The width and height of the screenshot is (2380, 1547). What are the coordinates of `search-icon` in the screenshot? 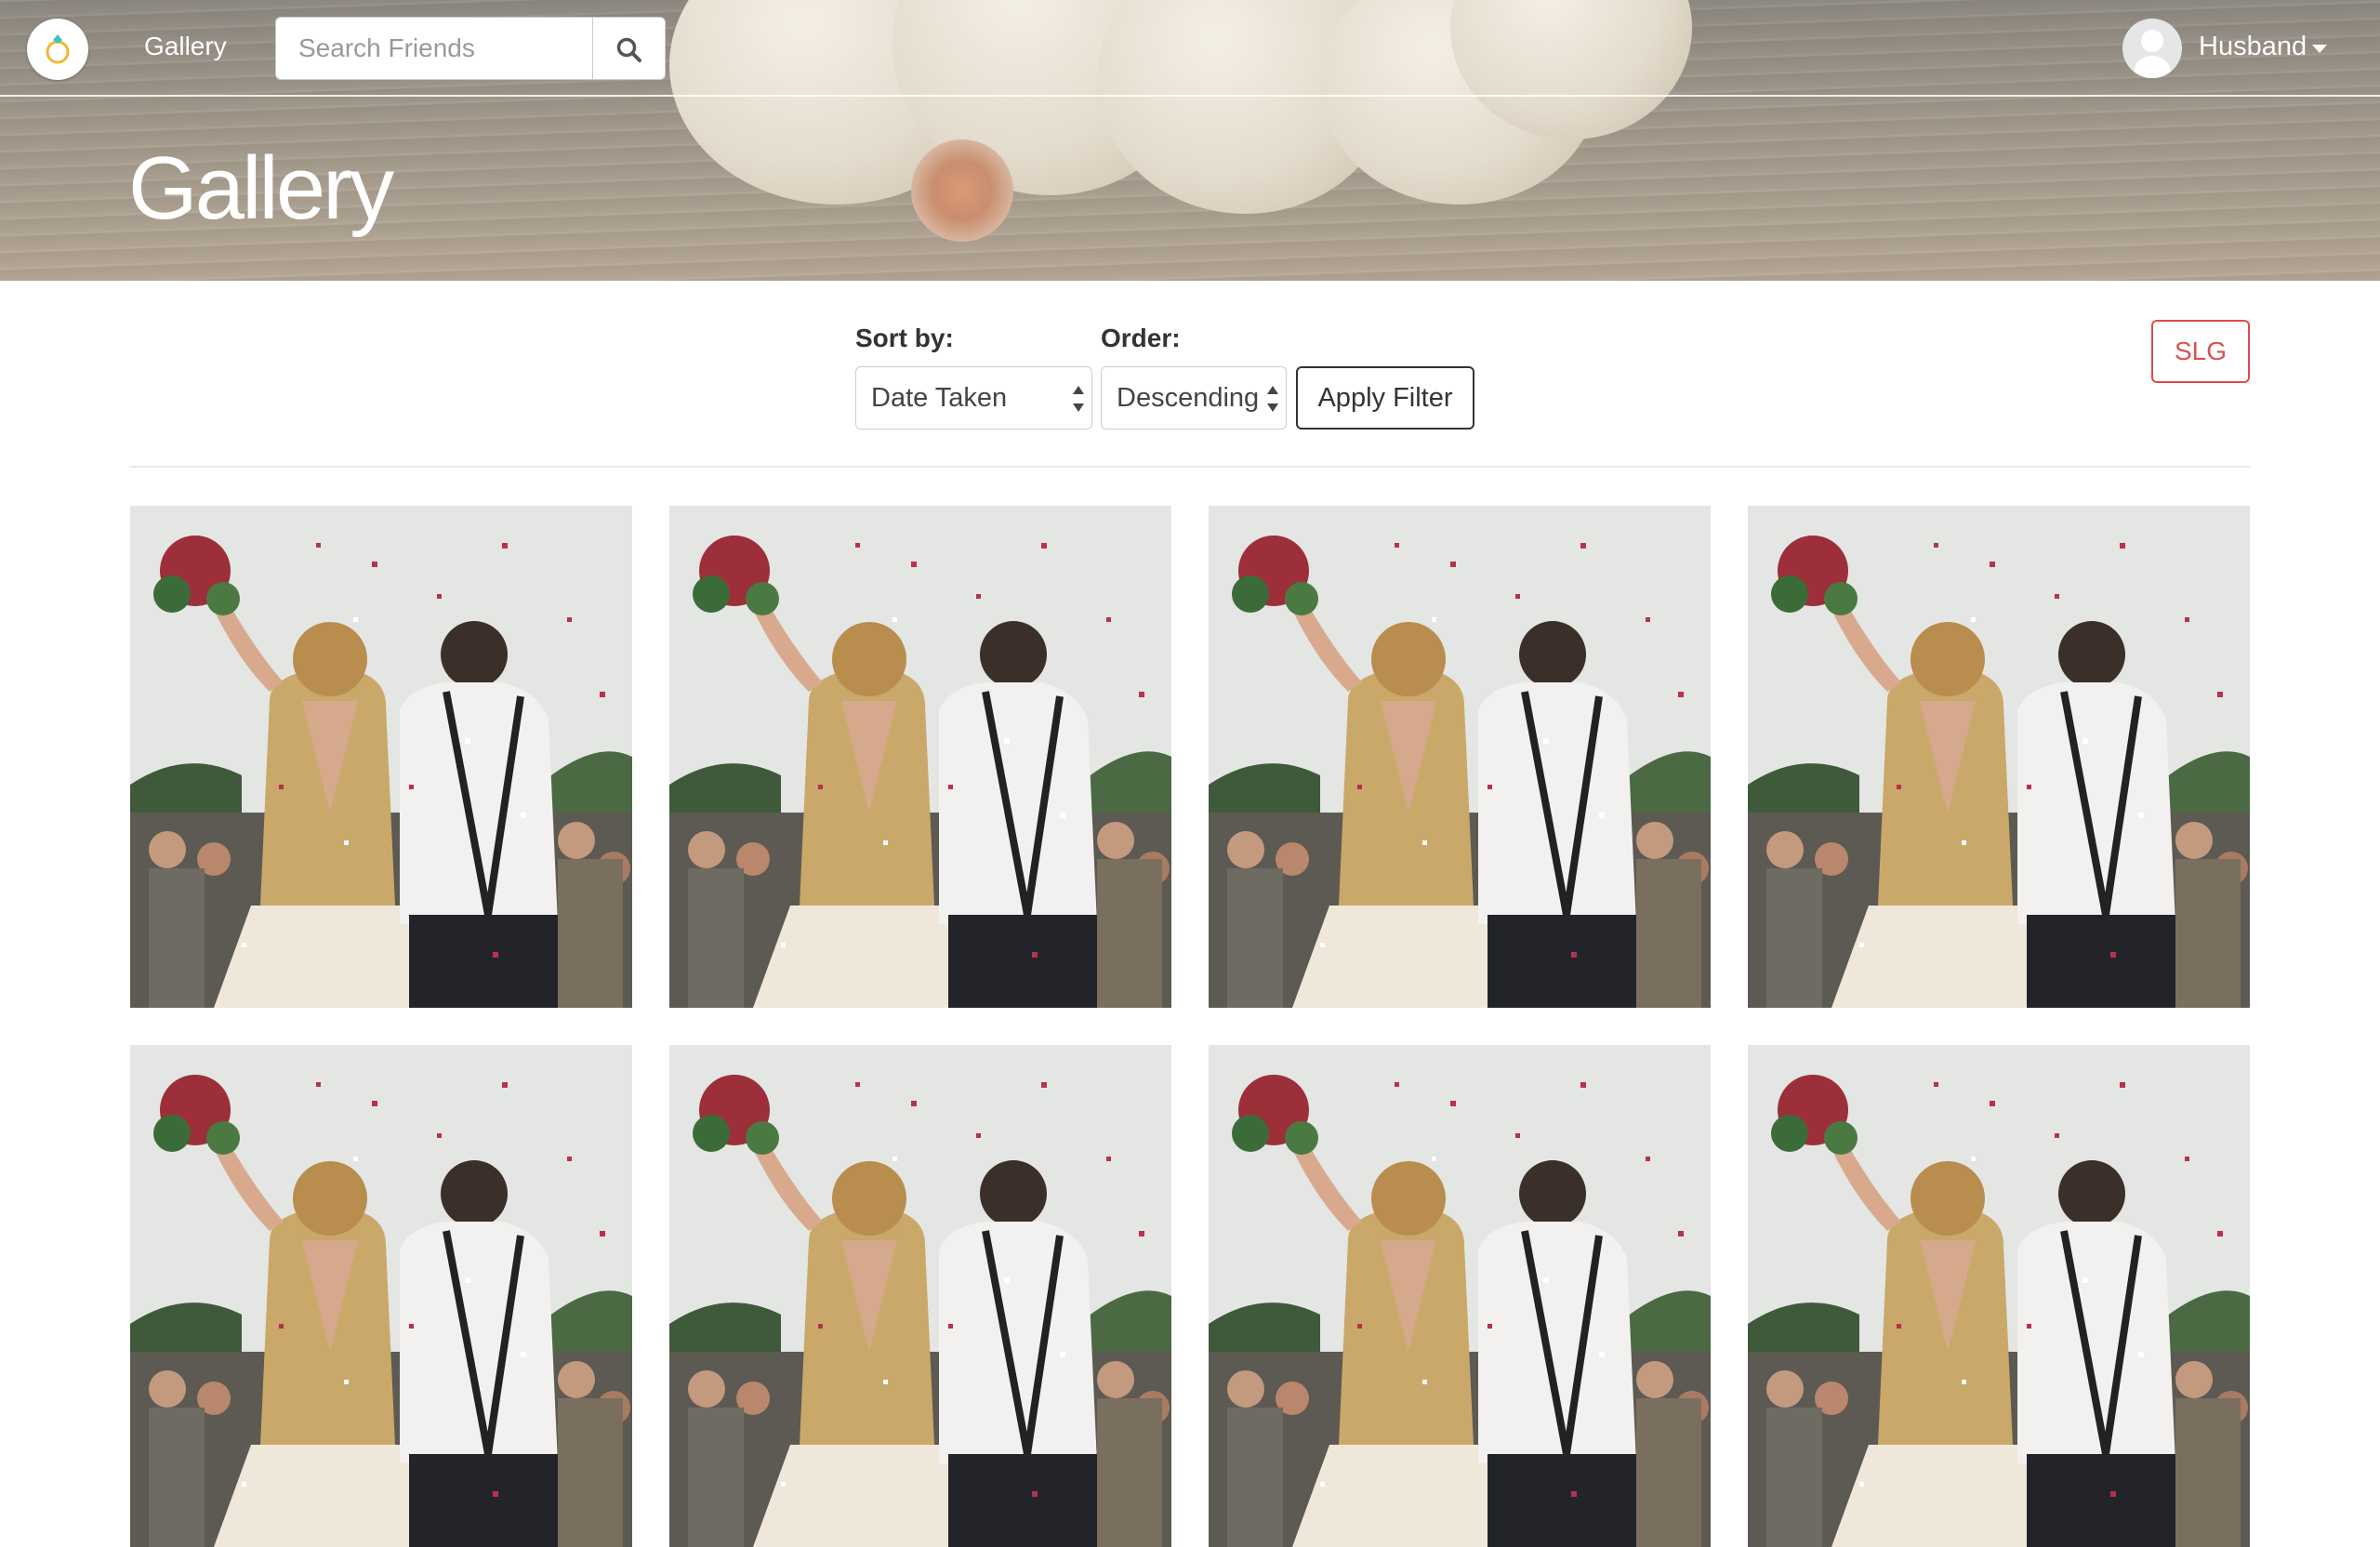 It's located at (628, 49).